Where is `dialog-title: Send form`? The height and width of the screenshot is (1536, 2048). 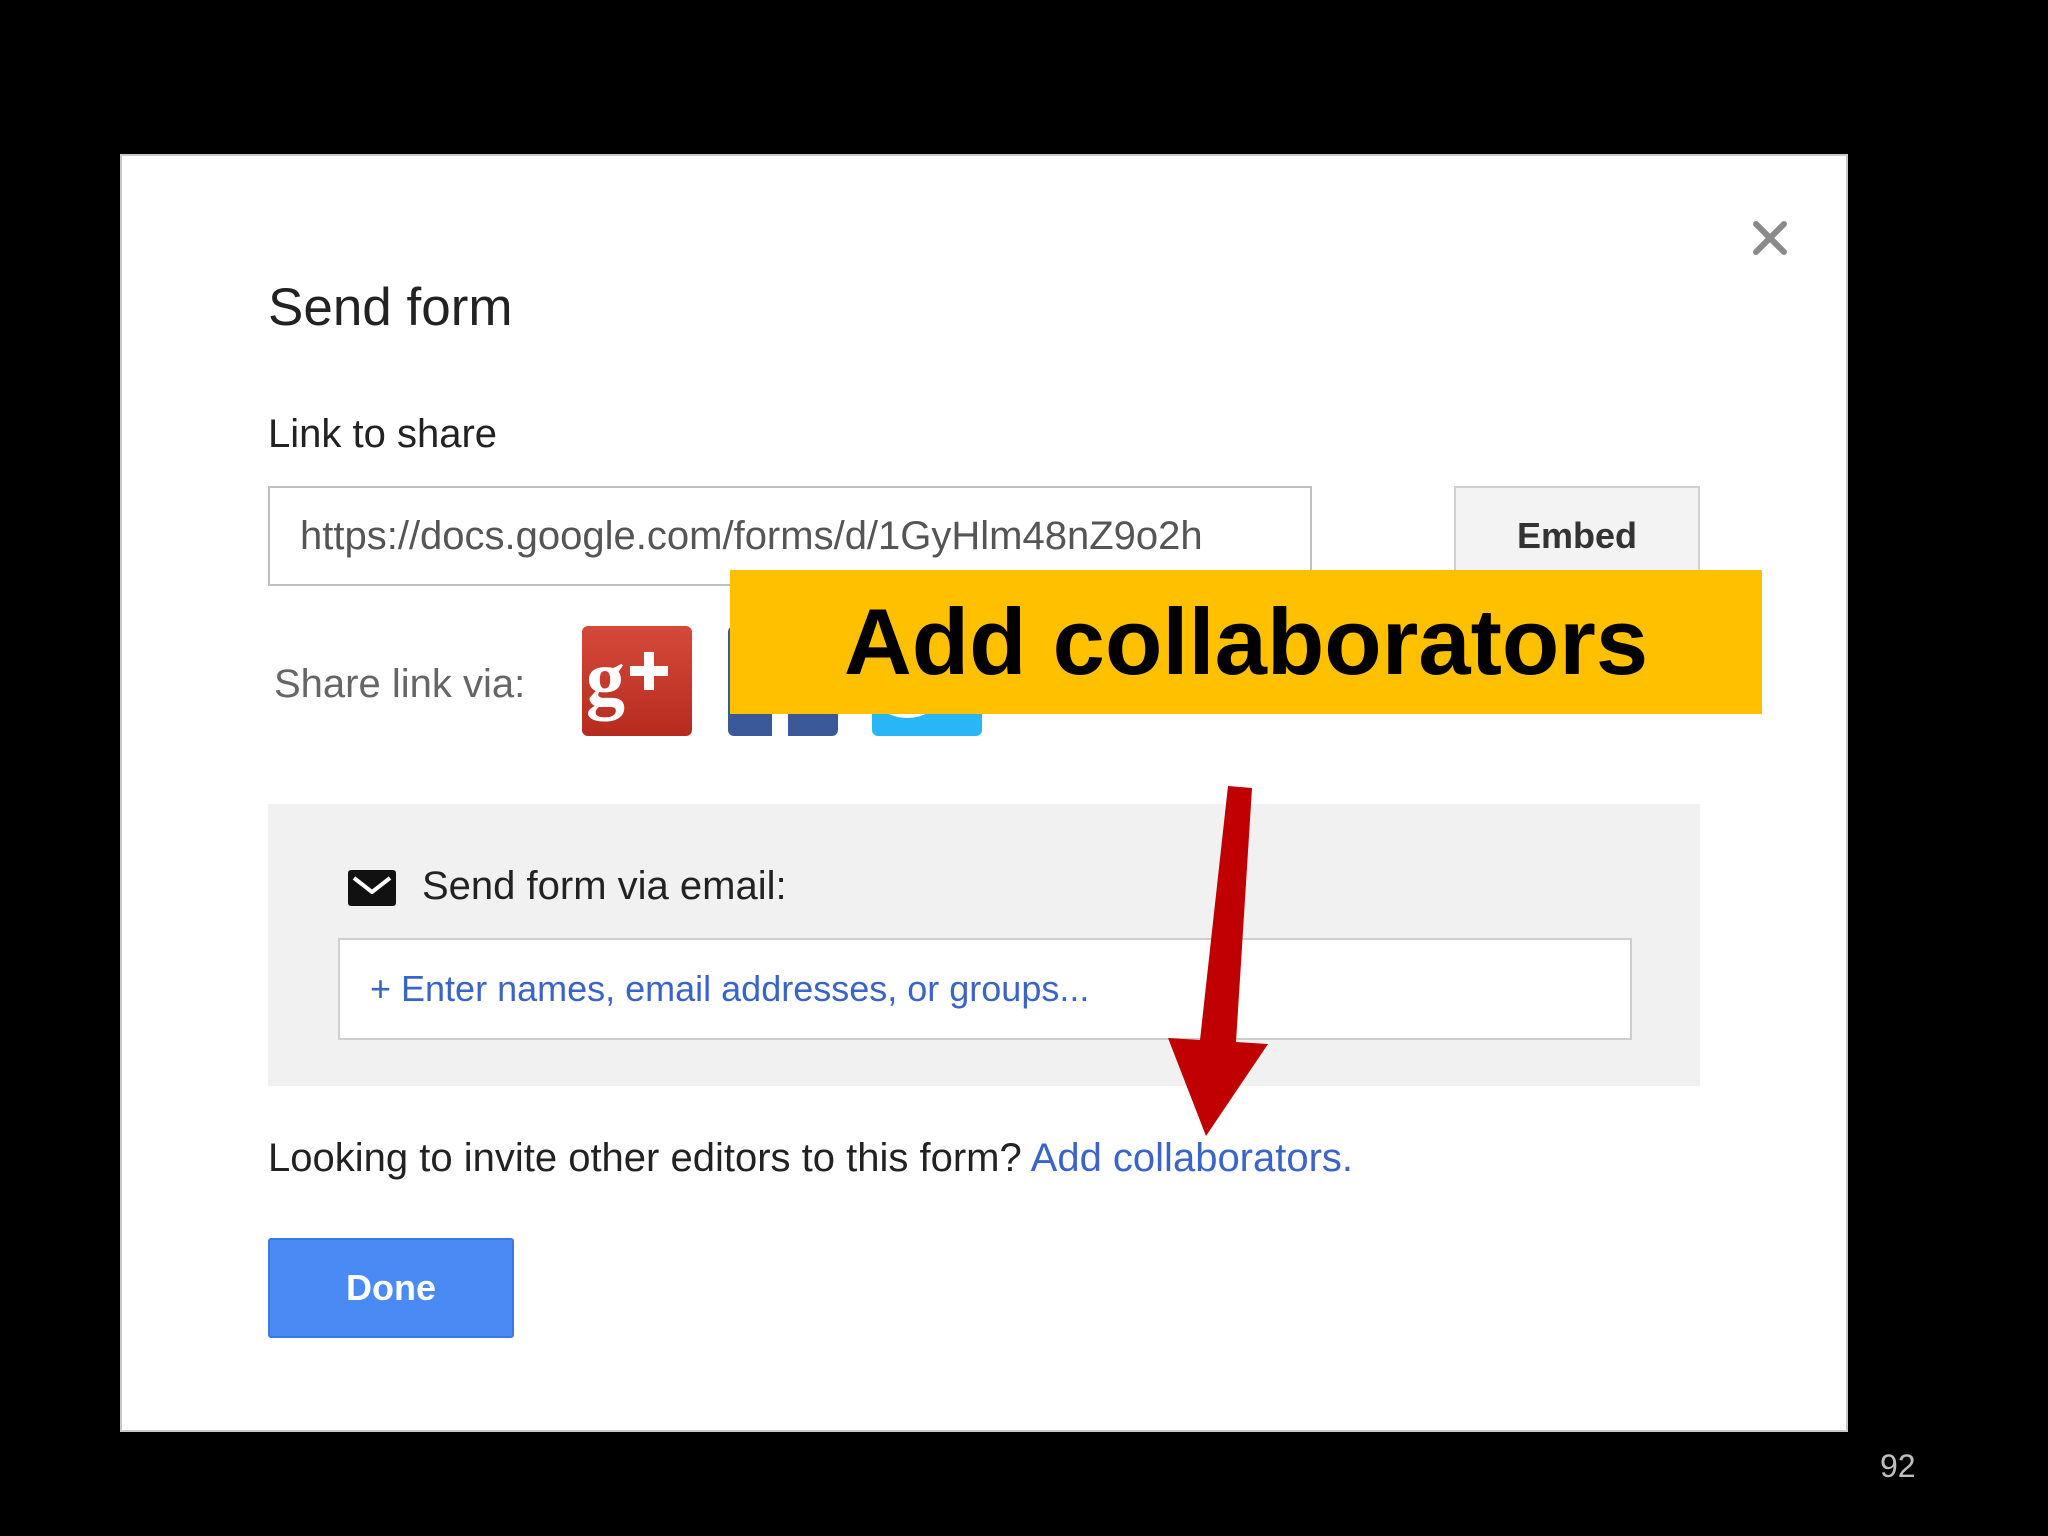
dialog-title: Send form is located at coordinates (390, 307).